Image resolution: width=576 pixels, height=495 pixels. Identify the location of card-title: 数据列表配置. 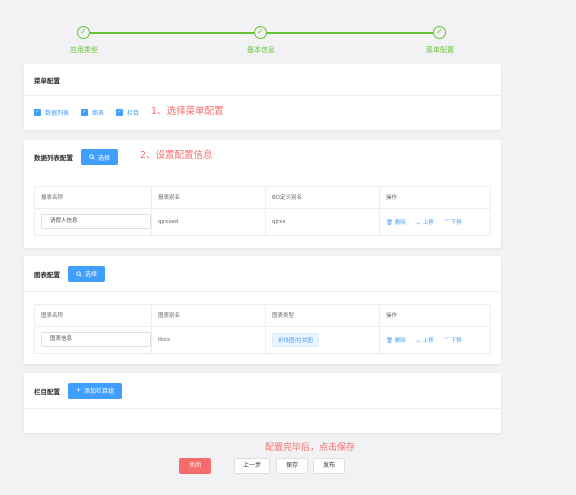
(53, 158).